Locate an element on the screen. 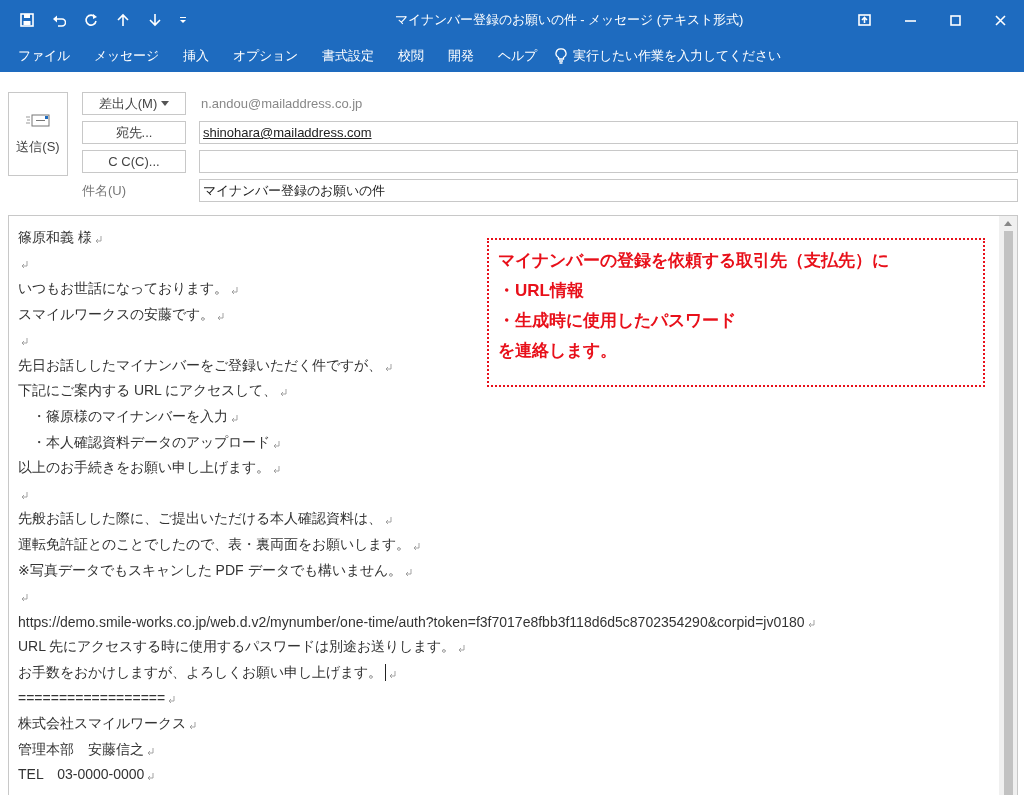 This screenshot has width=1024, height=801. envelope-icon is located at coordinates (38, 120).